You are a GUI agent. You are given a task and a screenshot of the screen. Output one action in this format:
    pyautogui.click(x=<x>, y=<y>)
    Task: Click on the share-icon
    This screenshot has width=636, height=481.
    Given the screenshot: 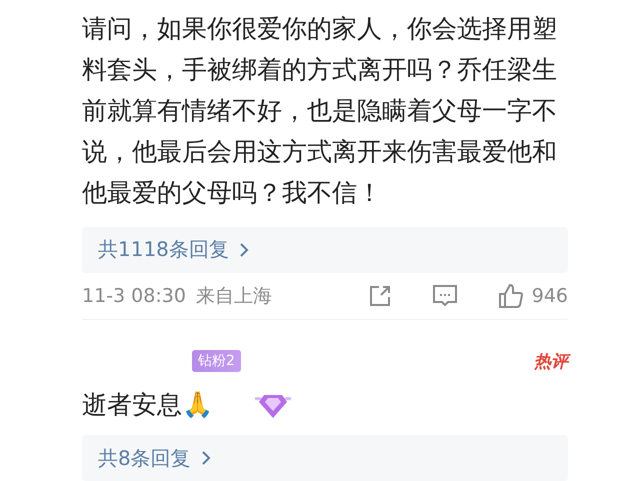 What is the action you would take?
    pyautogui.click(x=380, y=296)
    